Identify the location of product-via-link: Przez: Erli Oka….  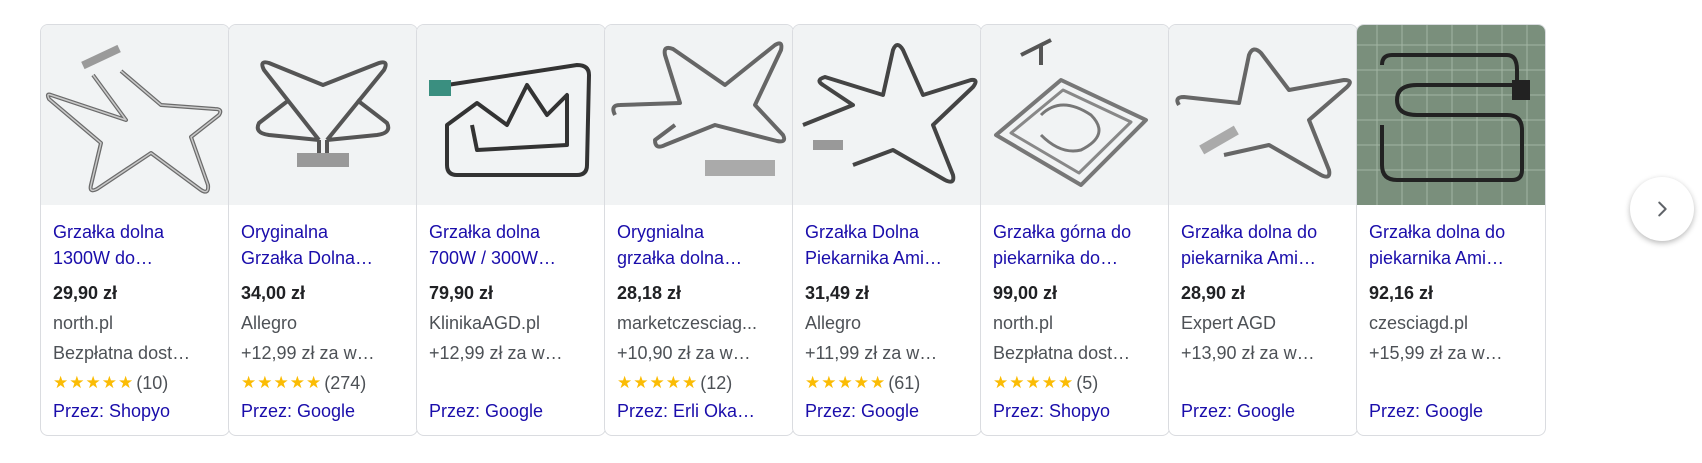
(702, 411).